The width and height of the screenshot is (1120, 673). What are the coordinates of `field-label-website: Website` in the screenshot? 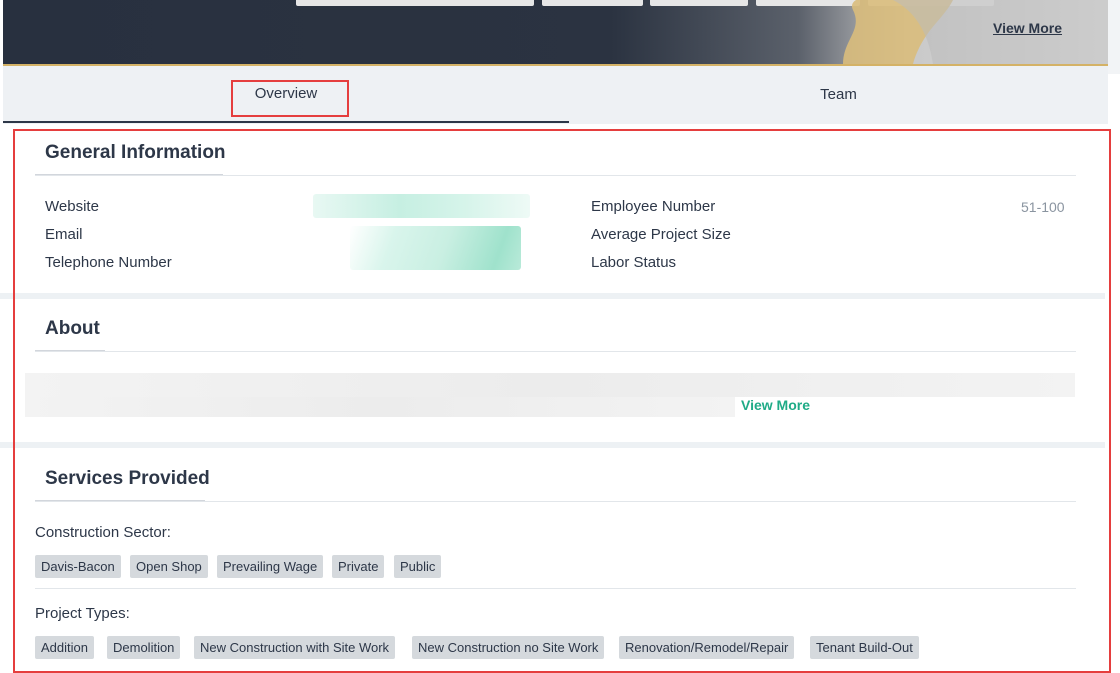 It's located at (72, 206).